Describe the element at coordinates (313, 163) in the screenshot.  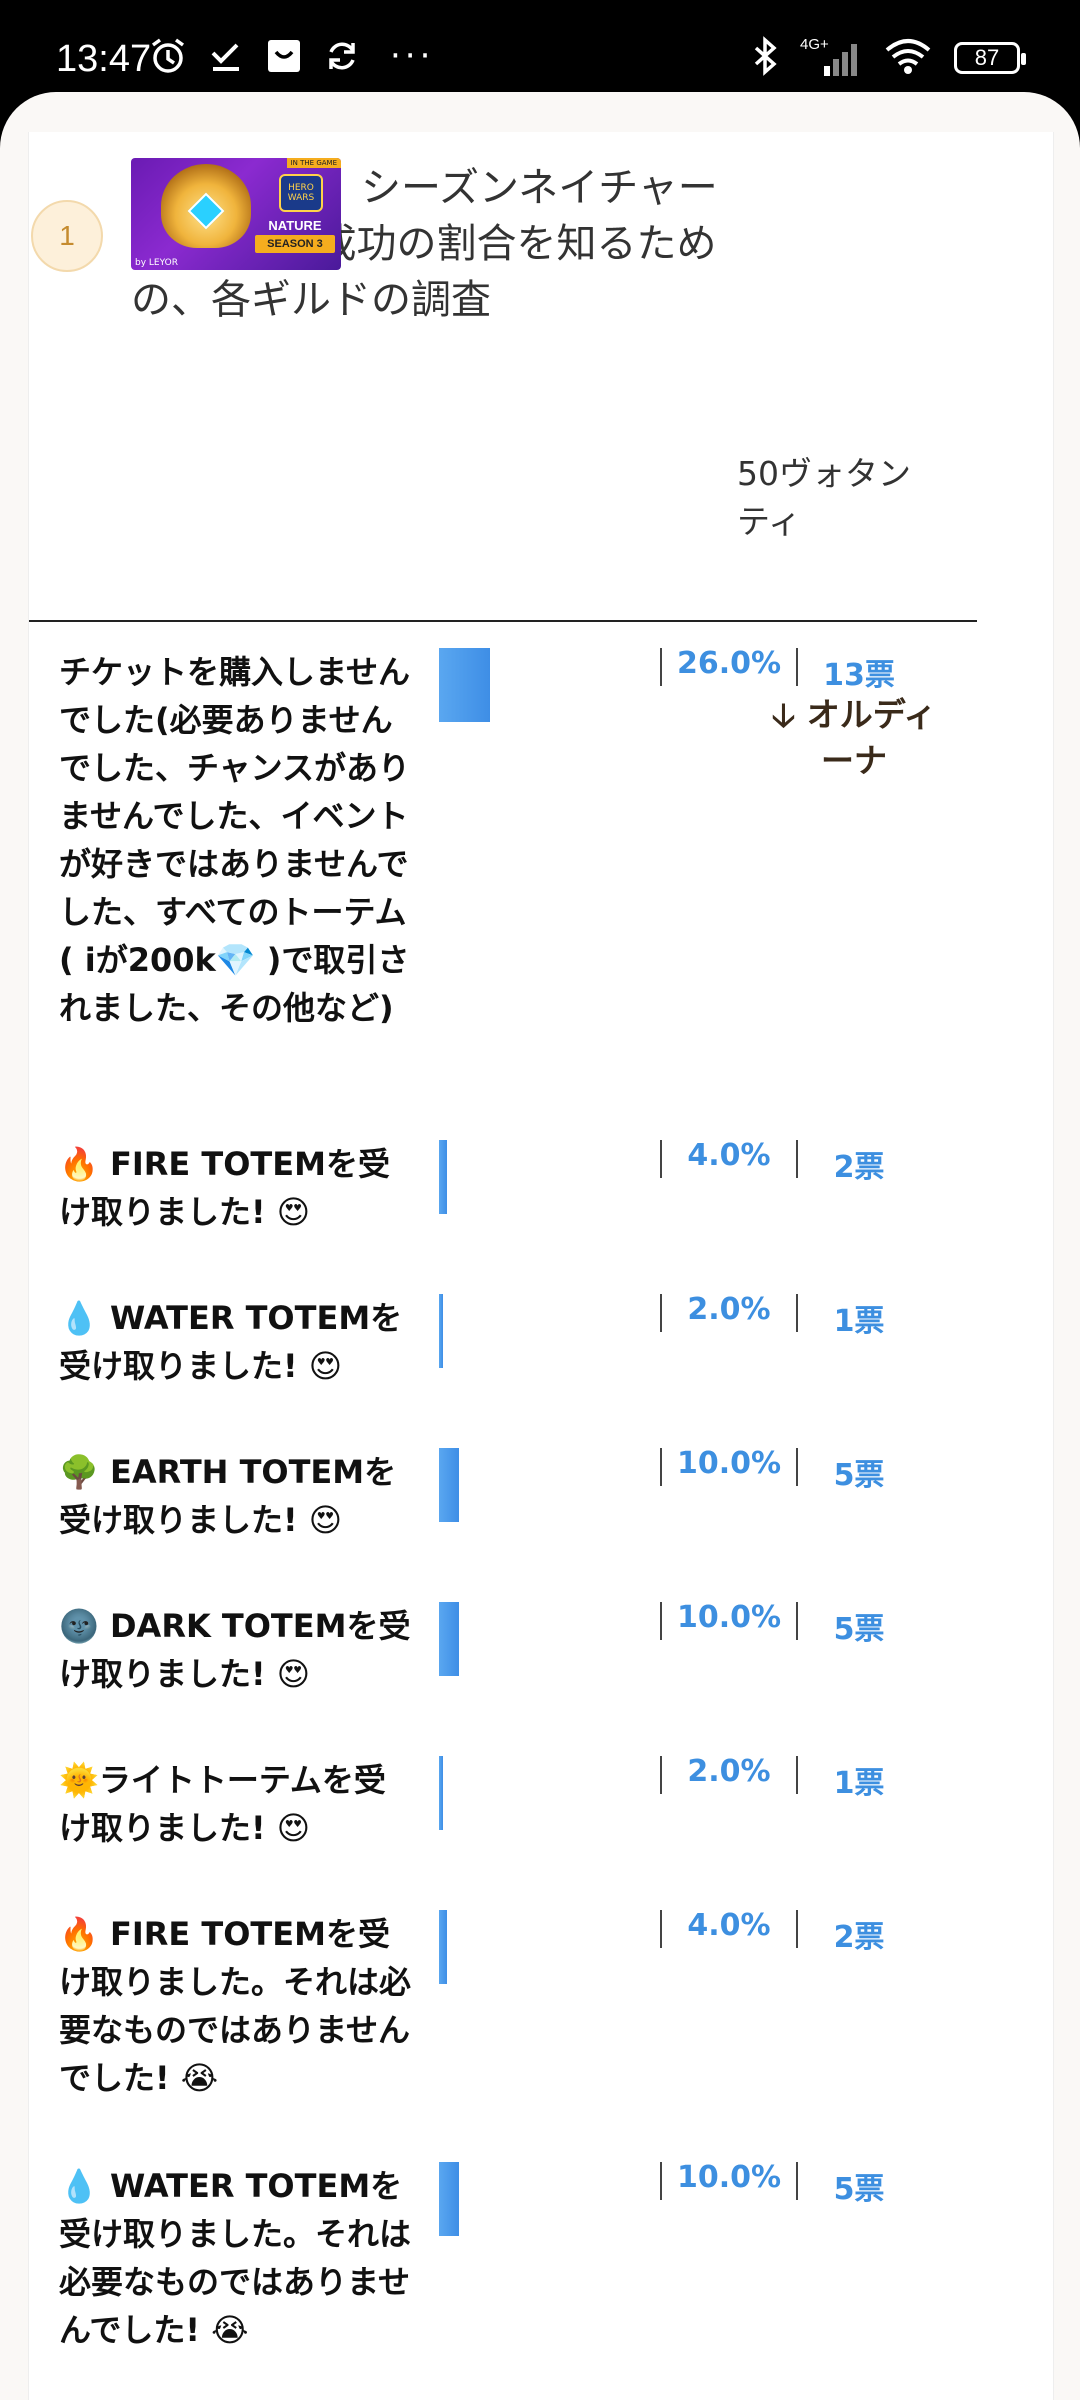
I see `thumbnail-corner-label: IN THE GAME` at that location.